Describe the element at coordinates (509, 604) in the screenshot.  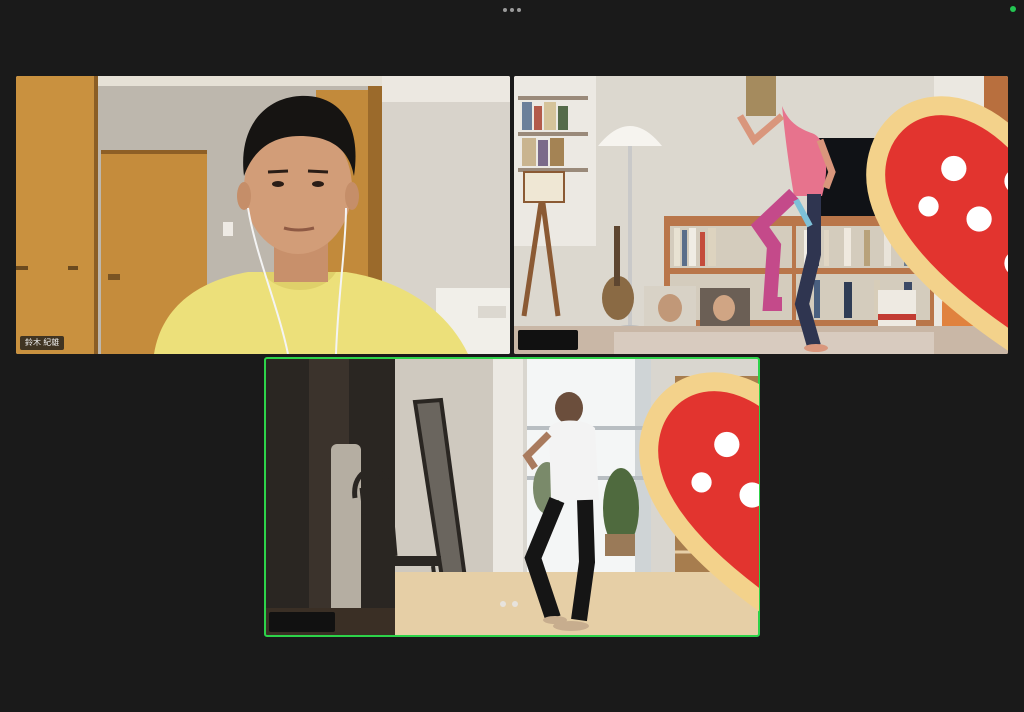
I see `gallery-pagination` at that location.